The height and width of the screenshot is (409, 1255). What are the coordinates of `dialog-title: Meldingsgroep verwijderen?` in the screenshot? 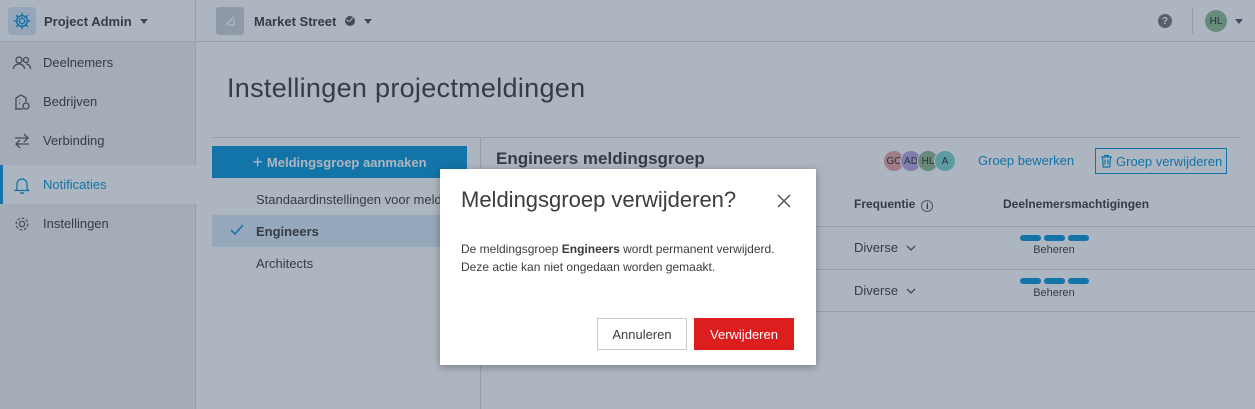 It's located at (599, 199).